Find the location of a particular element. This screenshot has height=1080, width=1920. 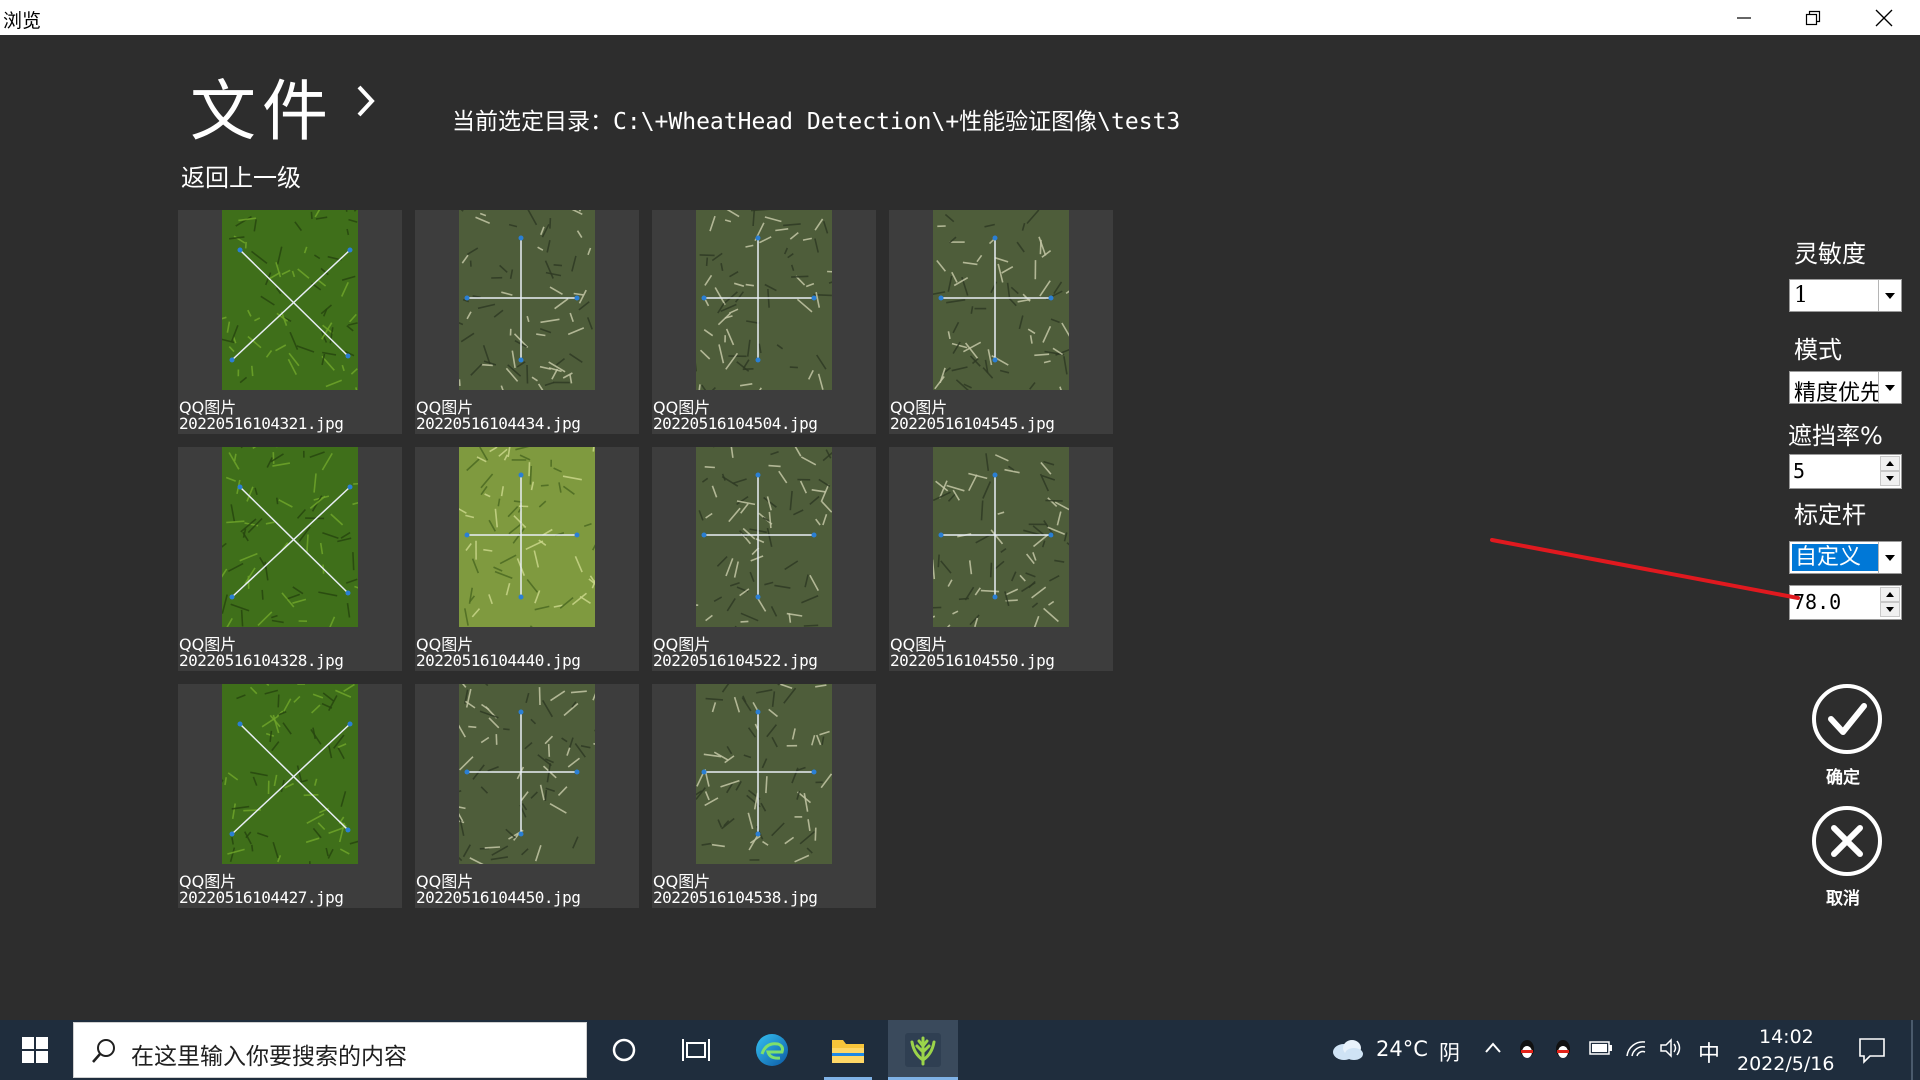

volume-icon is located at coordinates (1671, 1048).